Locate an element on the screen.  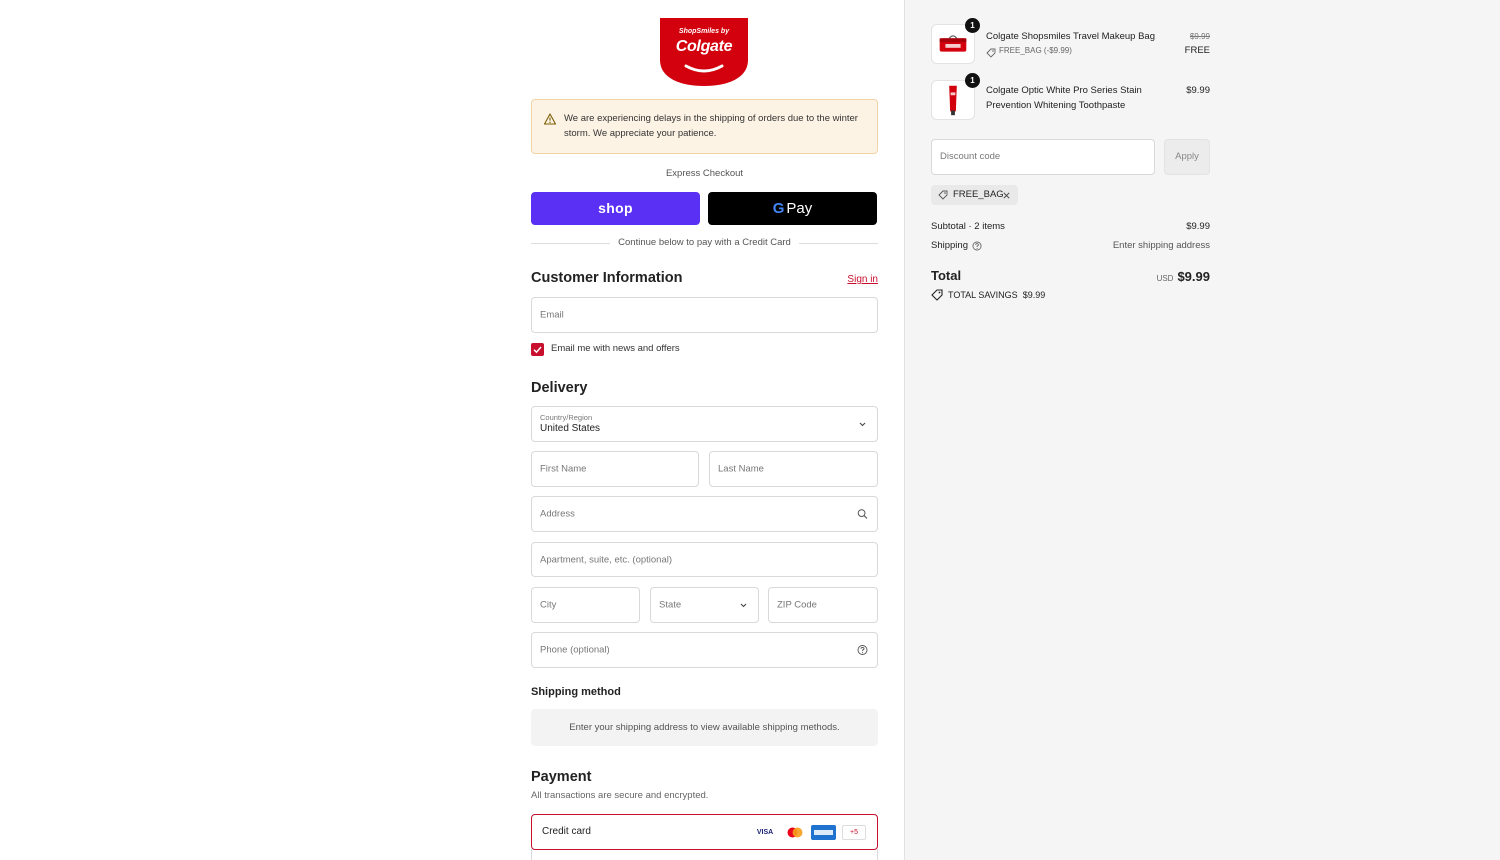
subtotal-value: $9.99 is located at coordinates (1198, 226).